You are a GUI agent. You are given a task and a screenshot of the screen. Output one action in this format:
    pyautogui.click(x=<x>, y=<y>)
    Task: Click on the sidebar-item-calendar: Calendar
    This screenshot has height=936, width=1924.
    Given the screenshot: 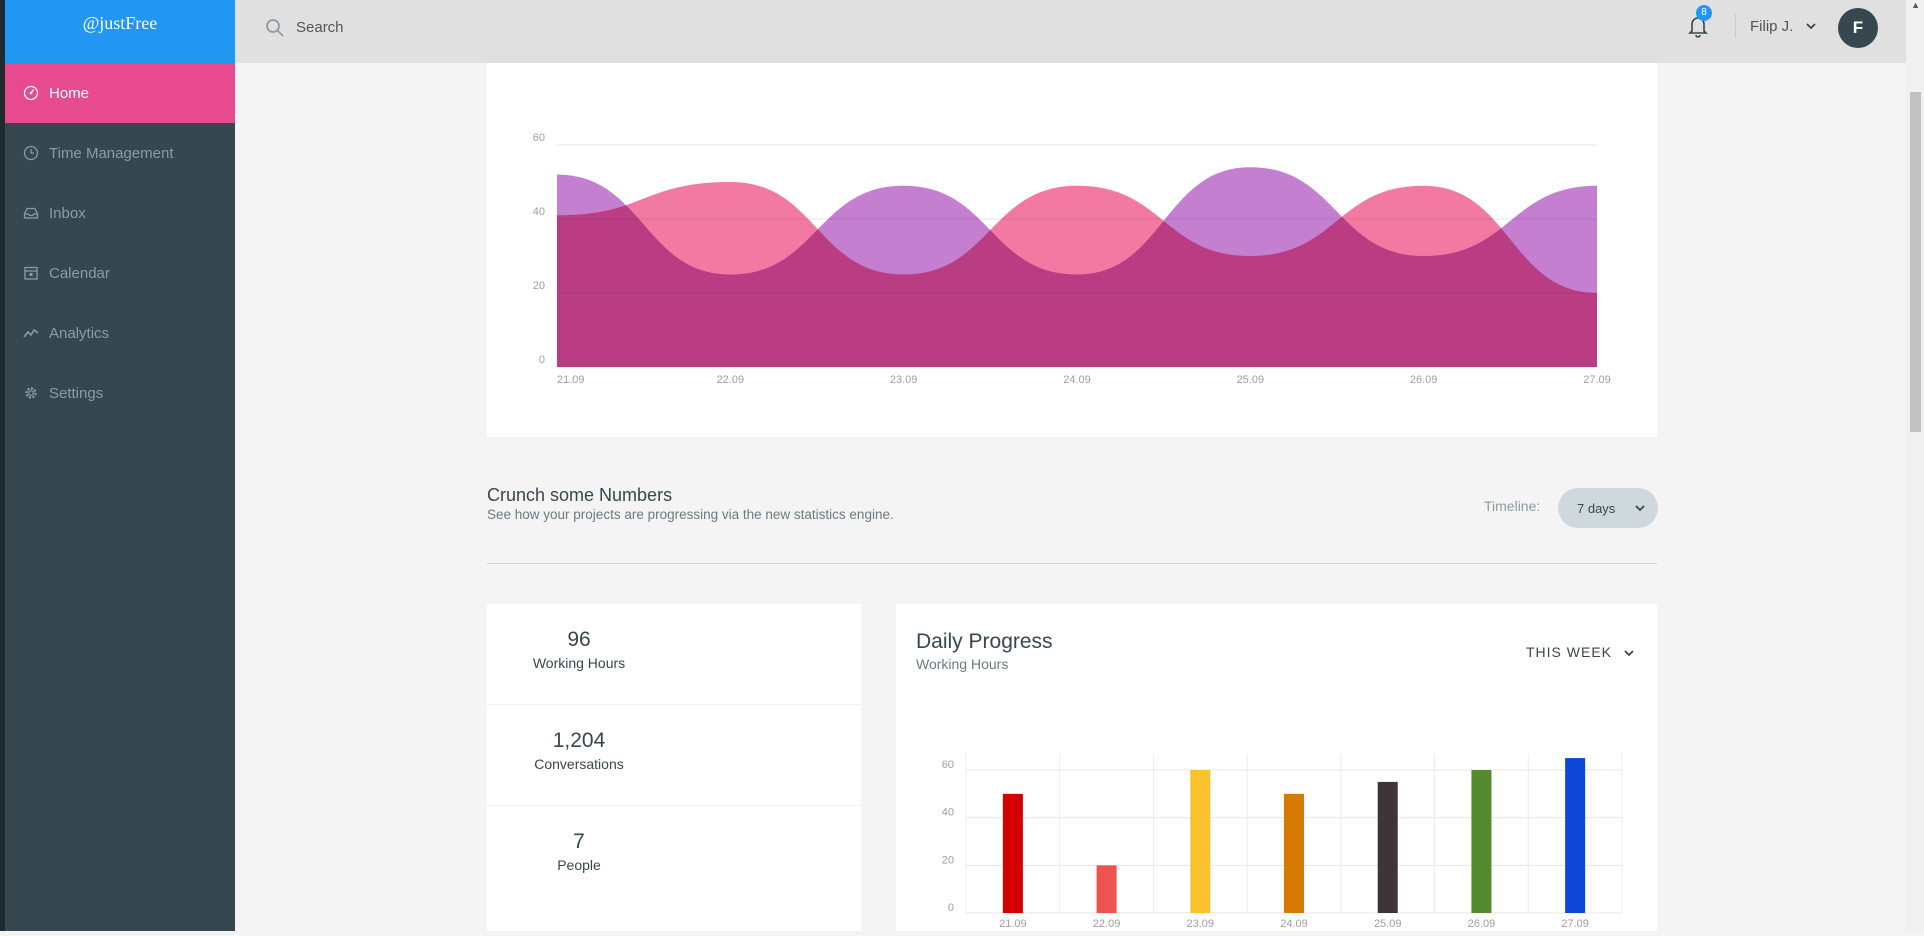 What is the action you would take?
    pyautogui.click(x=120, y=273)
    